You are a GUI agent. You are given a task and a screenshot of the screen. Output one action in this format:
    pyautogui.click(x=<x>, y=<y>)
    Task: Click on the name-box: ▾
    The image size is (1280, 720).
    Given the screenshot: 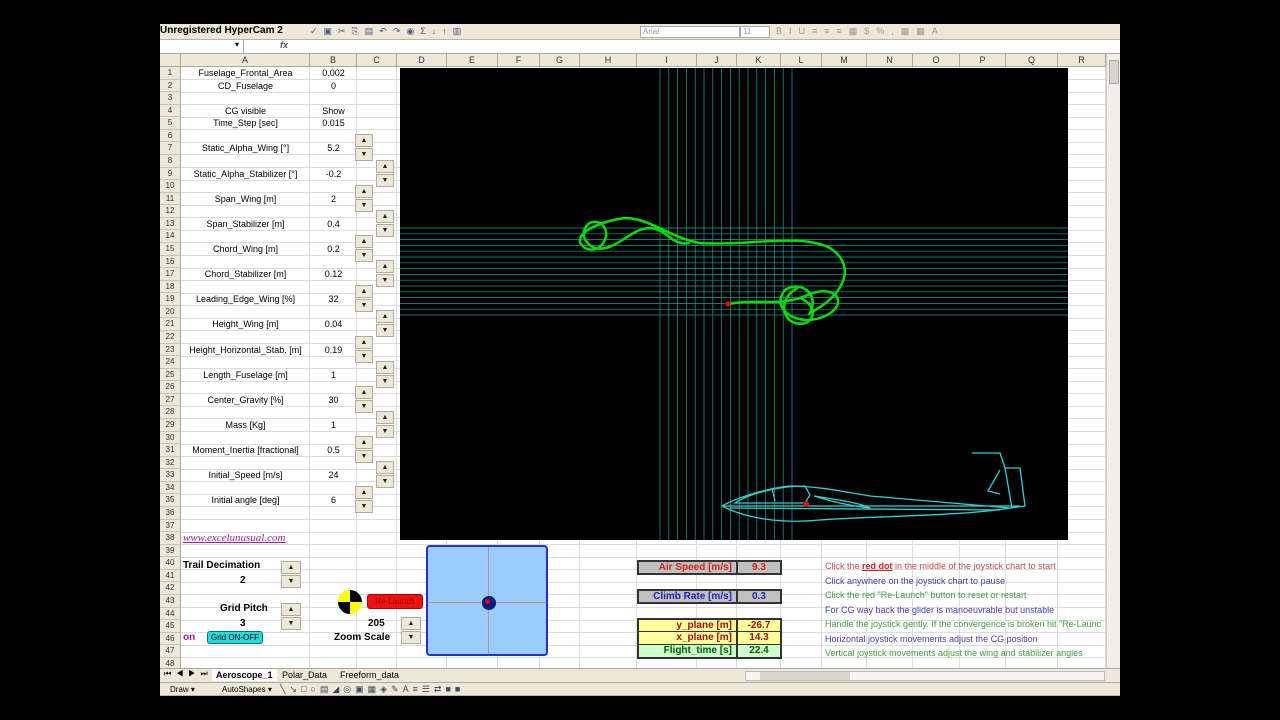 What is the action you would take?
    pyautogui.click(x=202, y=46)
    